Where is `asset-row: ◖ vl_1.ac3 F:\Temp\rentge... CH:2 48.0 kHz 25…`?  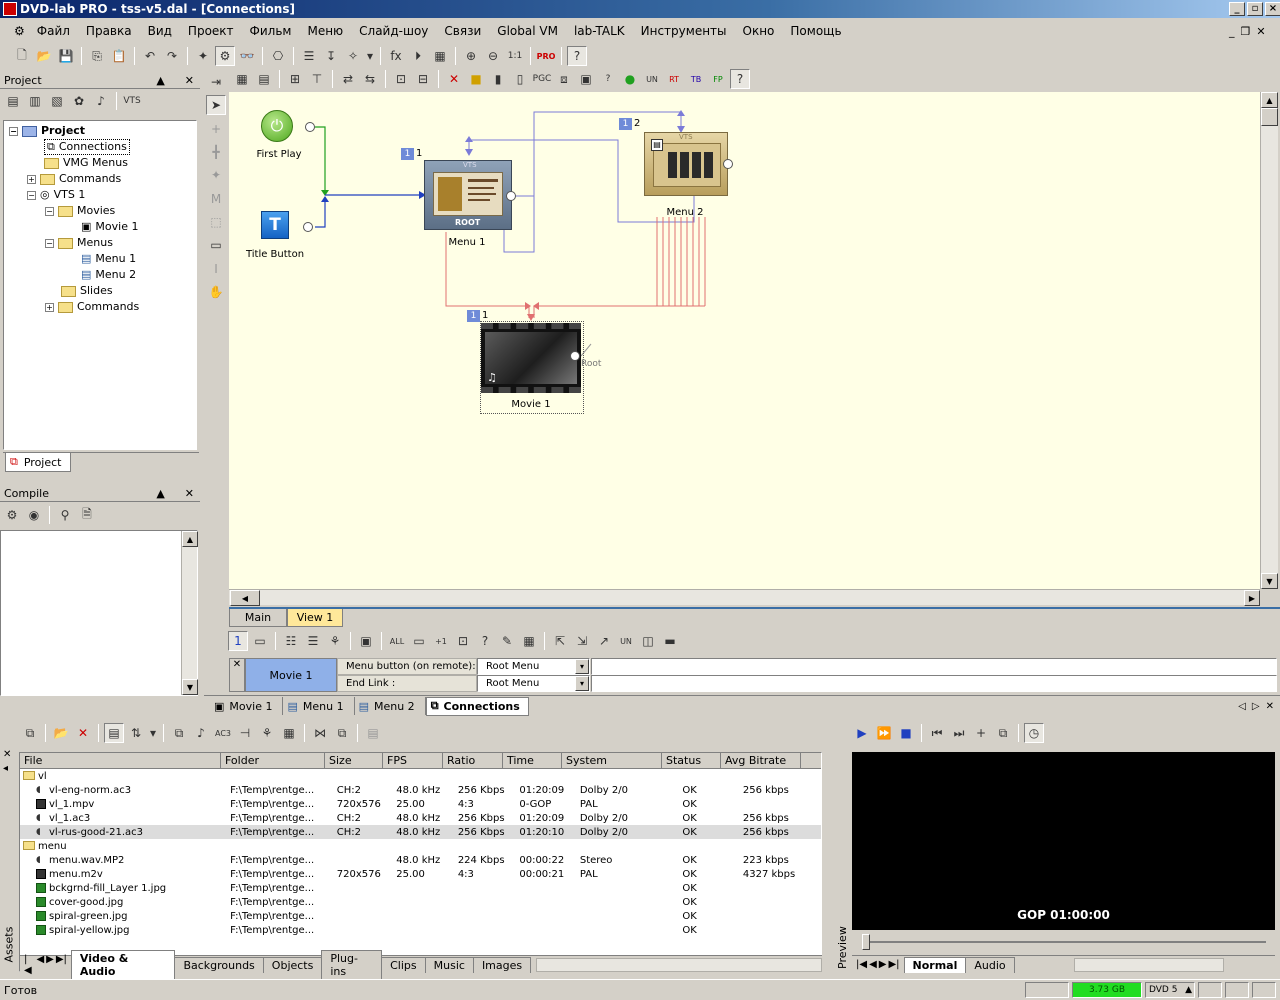 asset-row: ◖ vl_1.ac3 F:\Temp\rentge... CH:2 48.0 kHz 25… is located at coordinates (420, 818).